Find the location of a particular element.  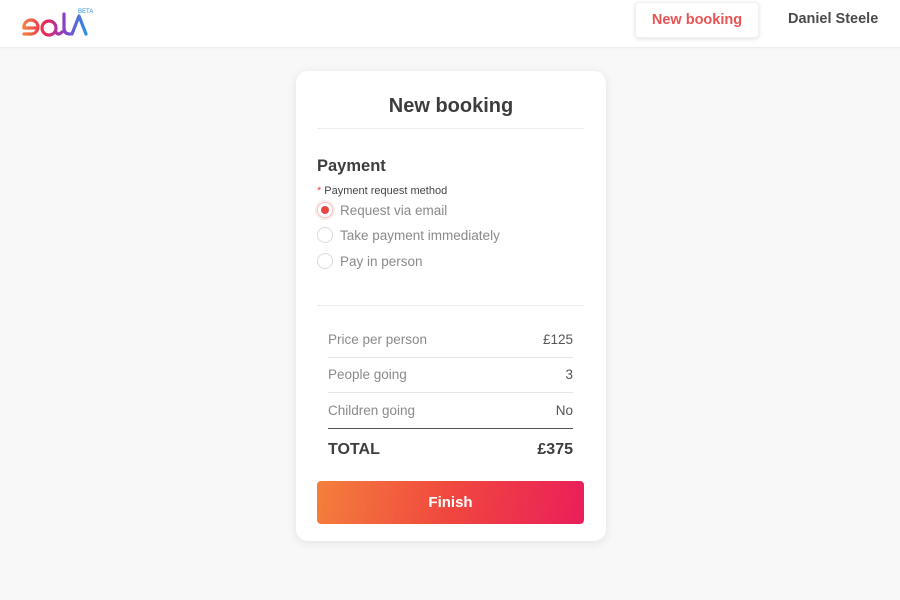

radio-label: Take payment immediately is located at coordinates (420, 235).